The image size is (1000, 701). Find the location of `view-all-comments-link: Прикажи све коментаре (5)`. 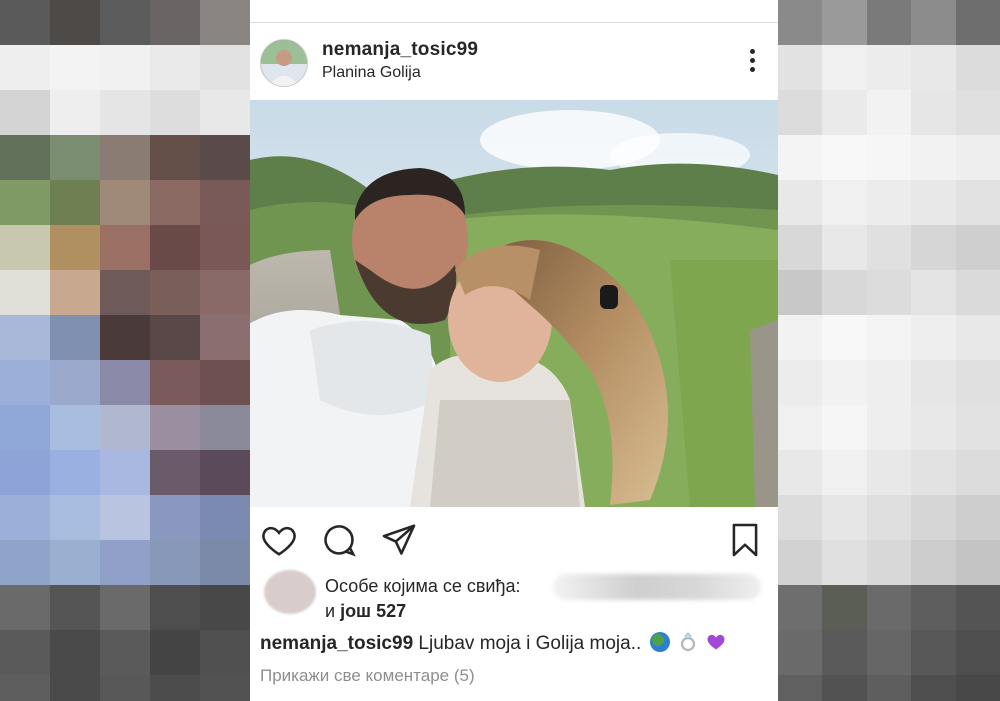

view-all-comments-link: Прикажи све коментаре (5) is located at coordinates (367, 676).